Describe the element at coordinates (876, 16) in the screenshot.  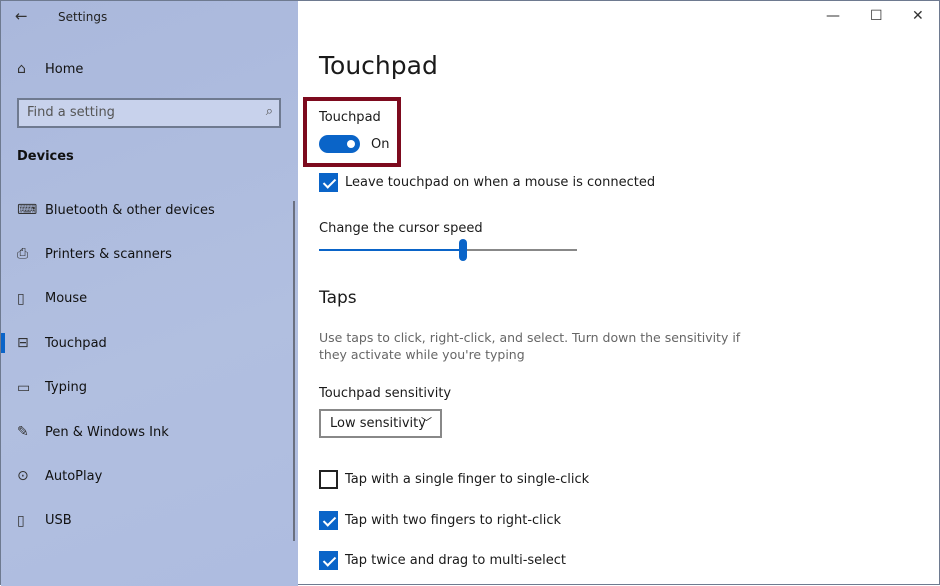
I see `maximize-button: ☐` at that location.